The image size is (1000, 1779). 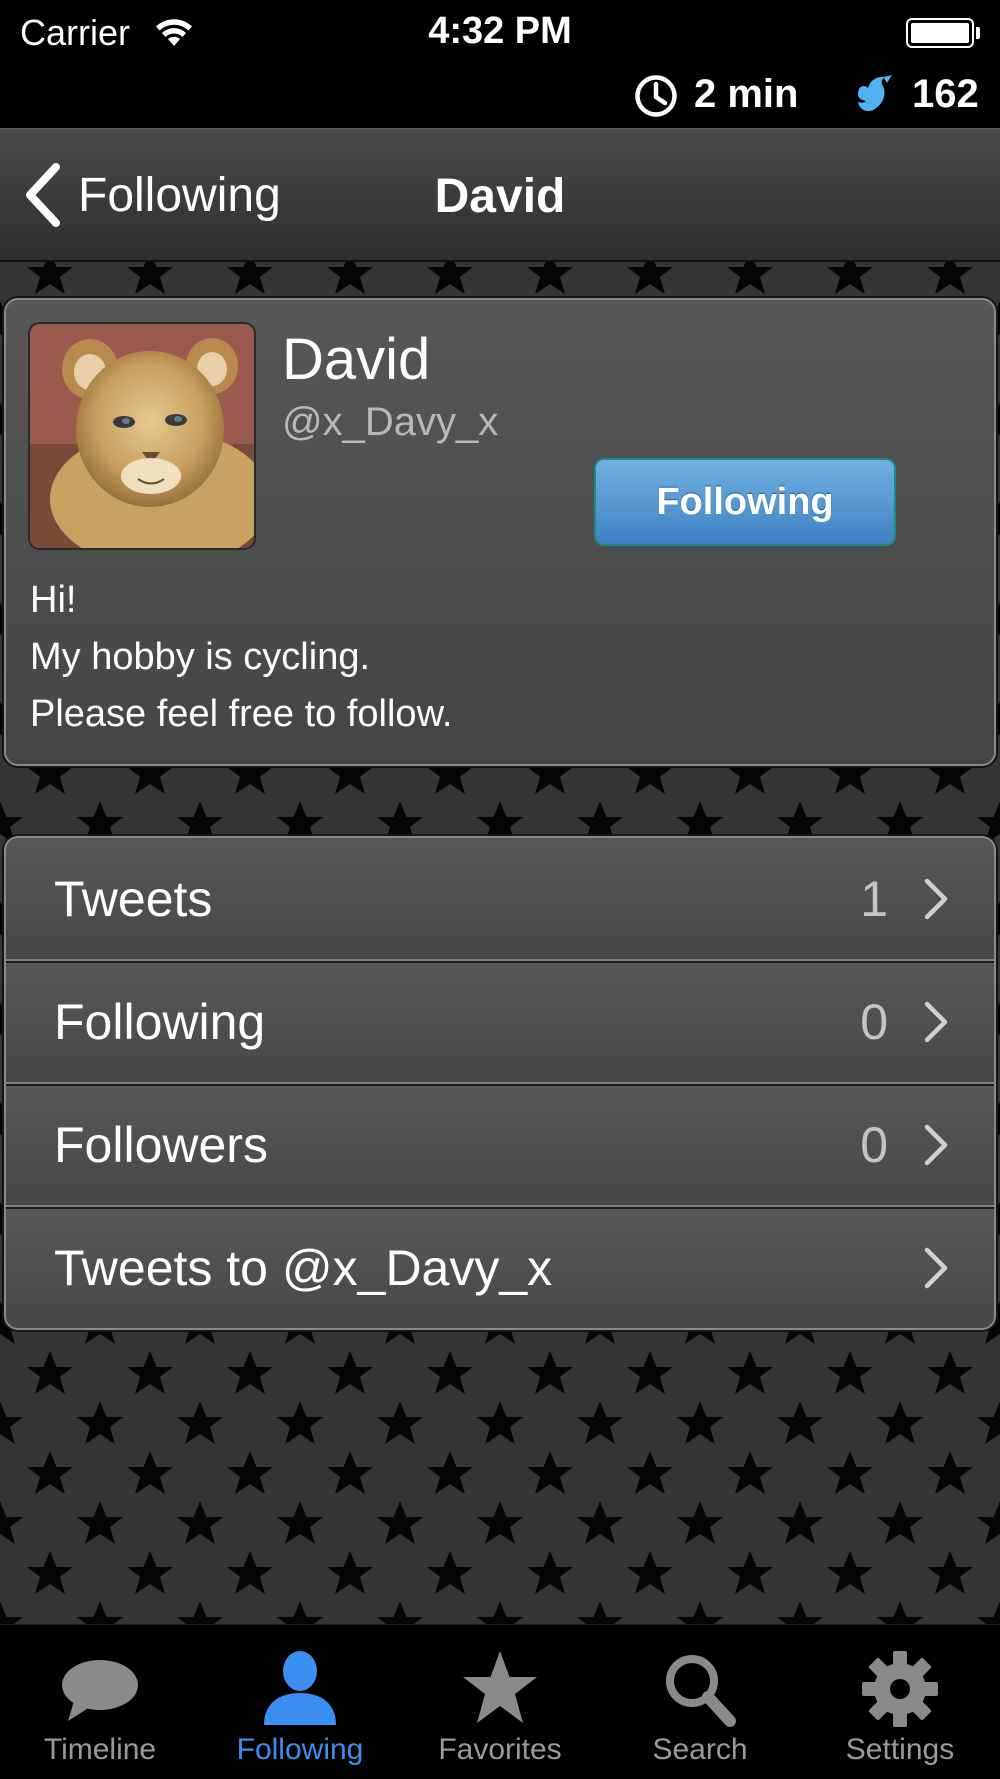 What do you see at coordinates (161, 1145) in the screenshot?
I see `list-item-label: Followers` at bounding box center [161, 1145].